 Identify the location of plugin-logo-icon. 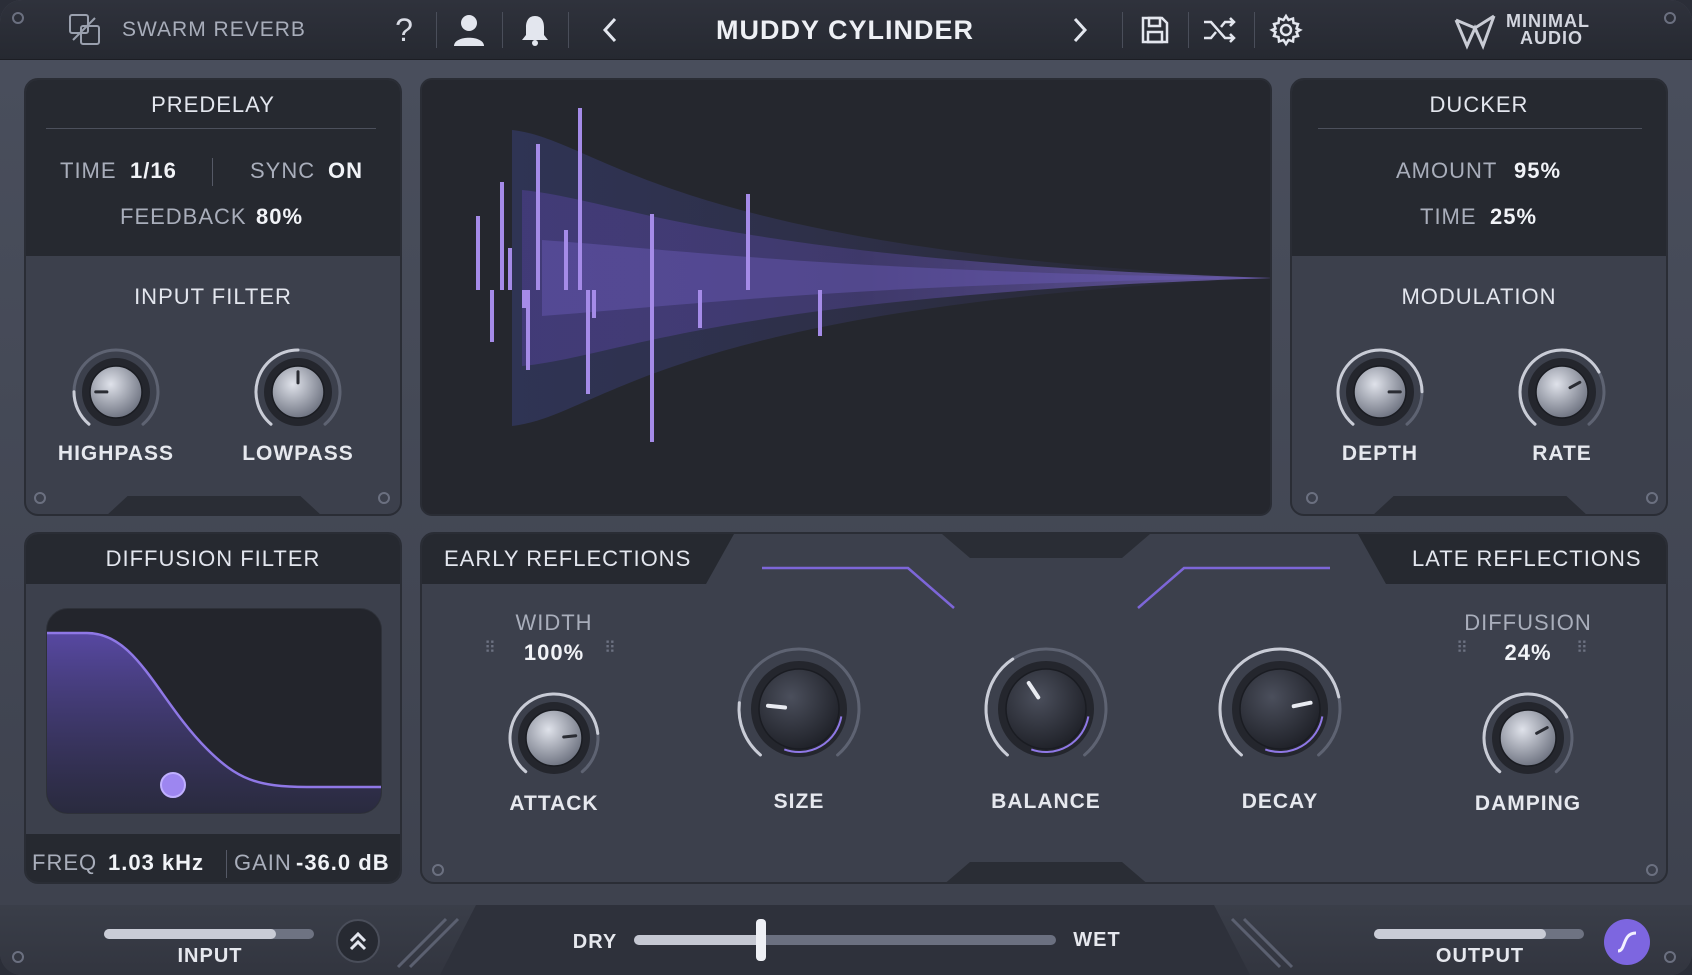
(85, 30).